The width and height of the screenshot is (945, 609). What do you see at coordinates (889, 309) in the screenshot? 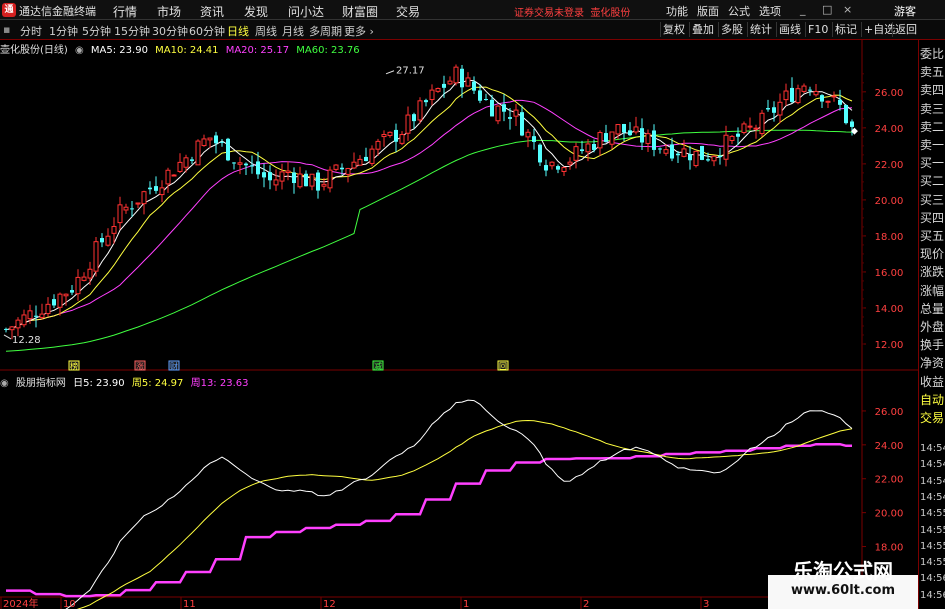
I see `y-tick-label: 14.00` at bounding box center [889, 309].